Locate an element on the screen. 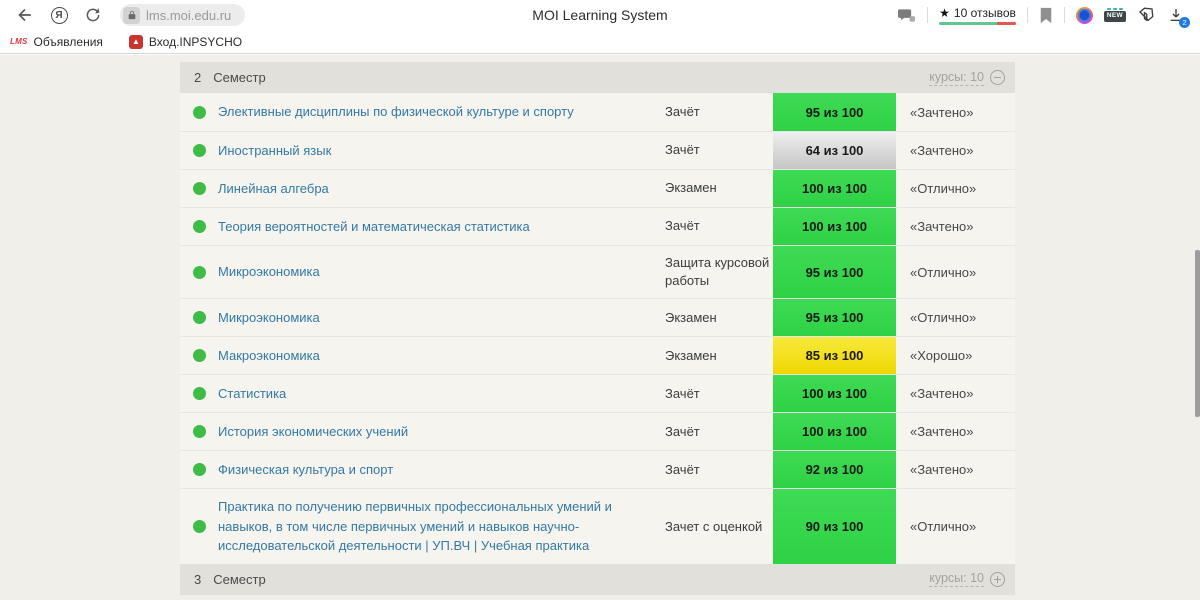  course-name-cell: Статистика is located at coordinates (441, 393).